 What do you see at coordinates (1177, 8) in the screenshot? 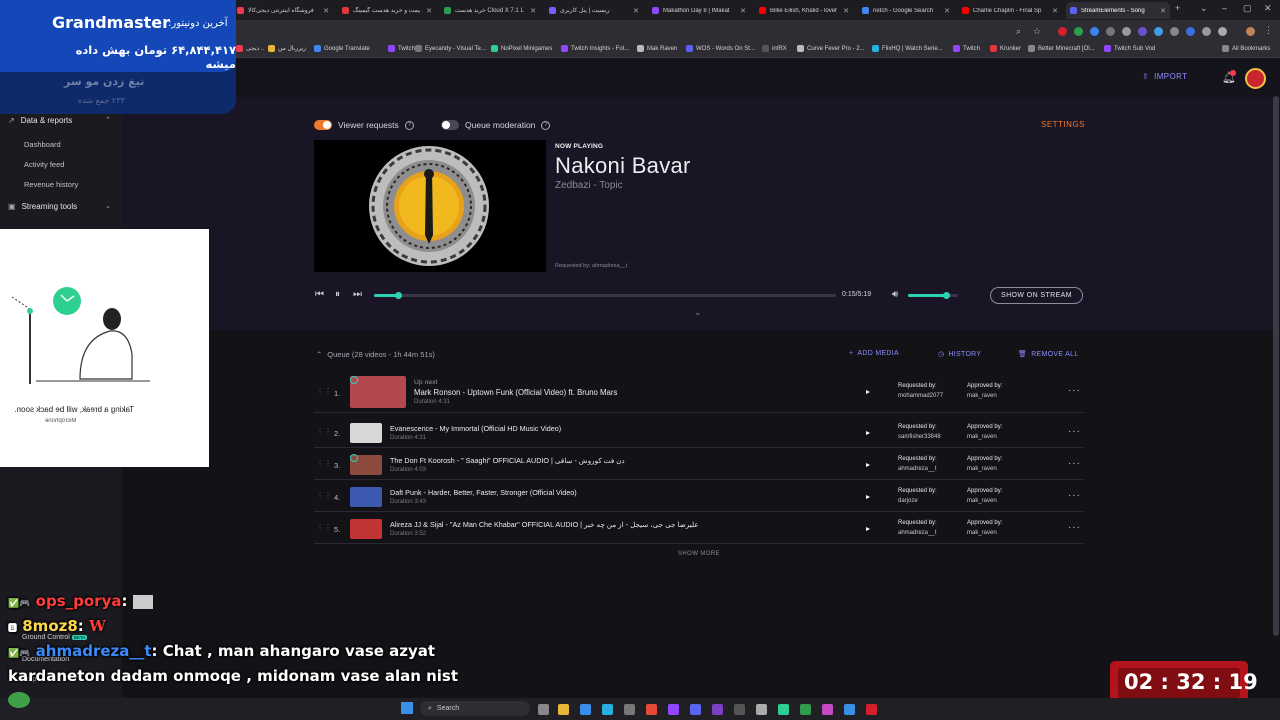
I see `new-tab-button: +` at bounding box center [1177, 8].